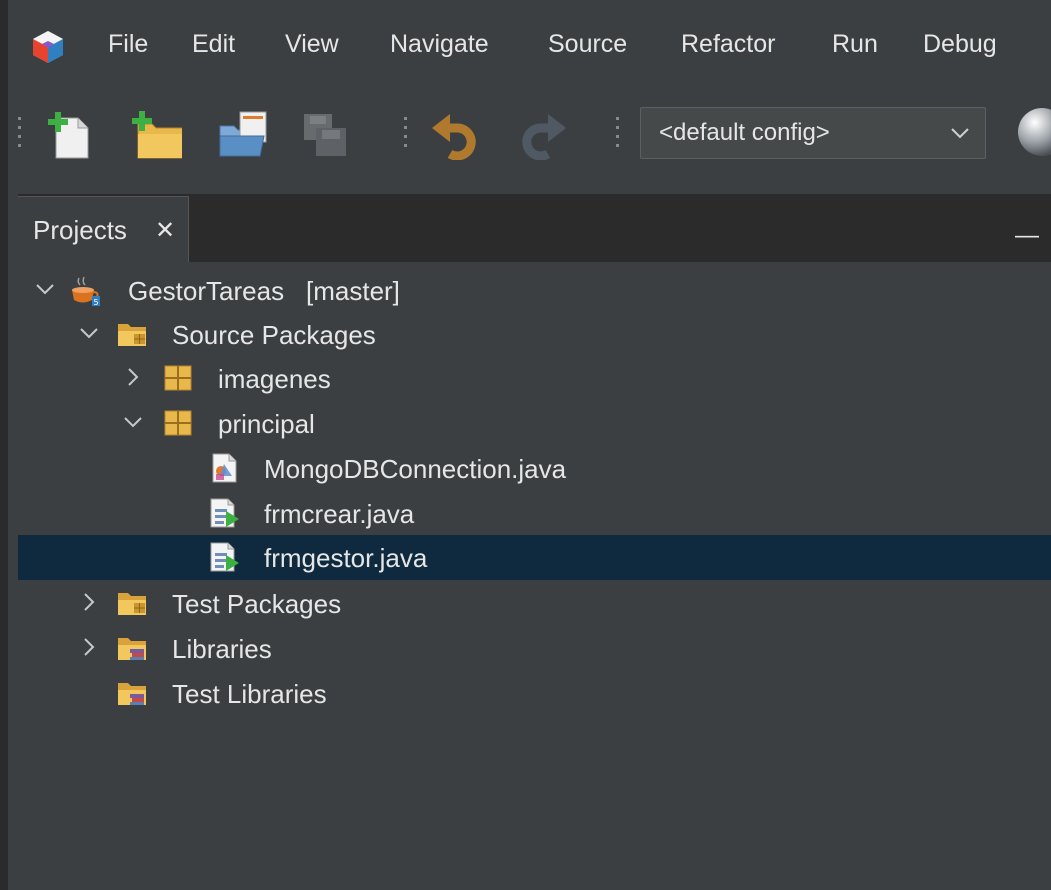 The image size is (1051, 890). Describe the element at coordinates (165, 231) in the screenshot. I see `close-icon: ✕` at that location.